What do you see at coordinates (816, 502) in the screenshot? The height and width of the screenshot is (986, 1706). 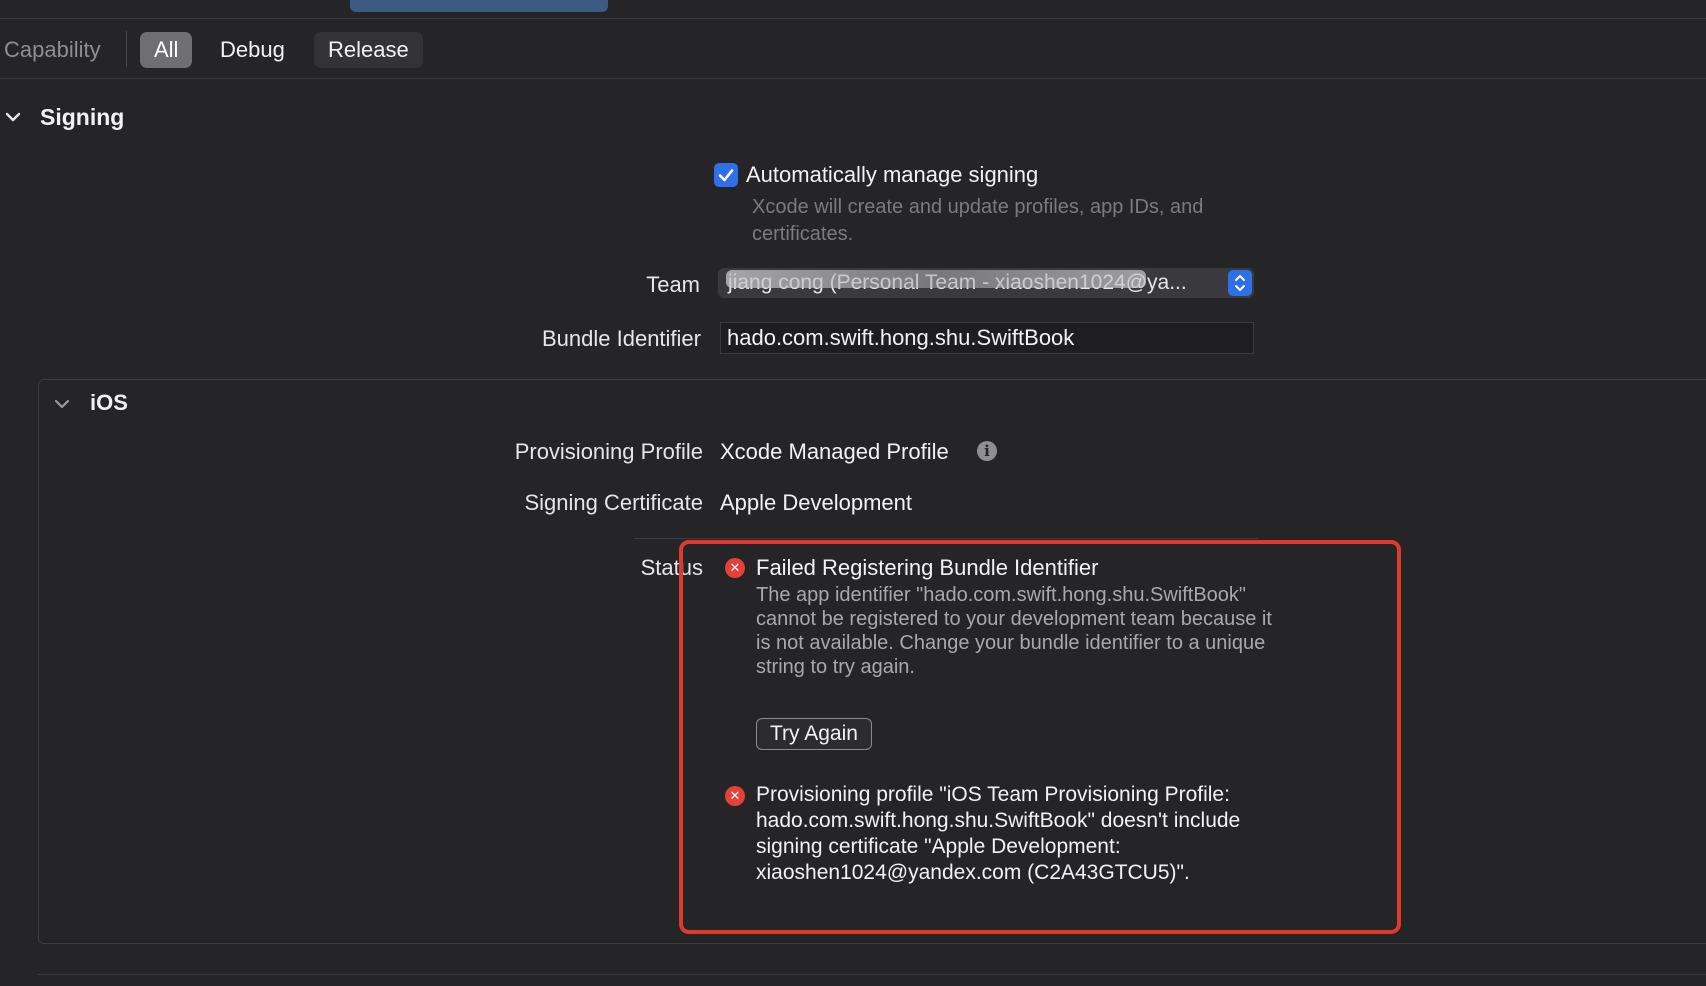 I see `signing-certificate-value: Apple Development` at bounding box center [816, 502].